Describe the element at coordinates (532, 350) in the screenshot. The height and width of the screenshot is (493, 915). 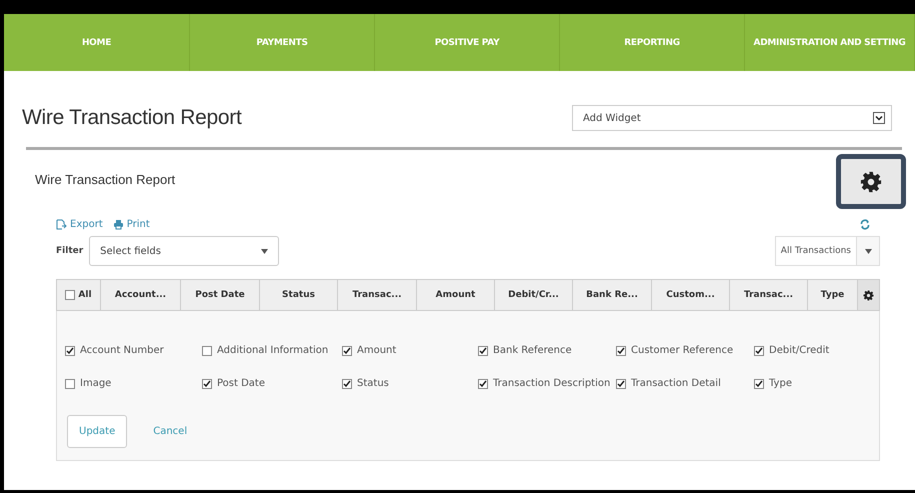
I see `field-label: Bank Reference` at that location.